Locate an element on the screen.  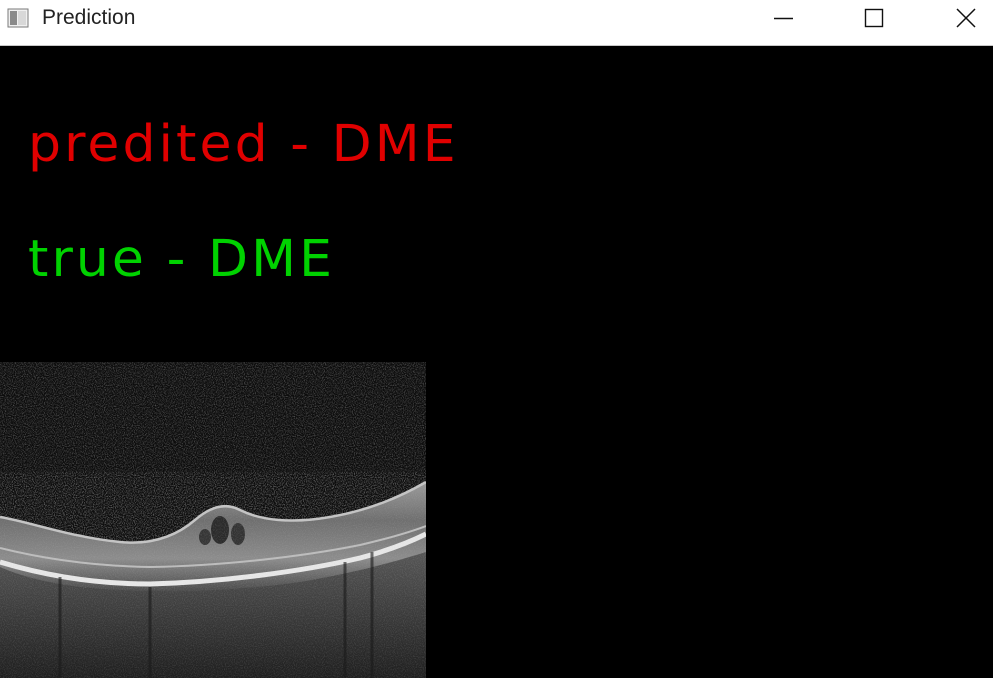
app-icon is located at coordinates (18, 18).